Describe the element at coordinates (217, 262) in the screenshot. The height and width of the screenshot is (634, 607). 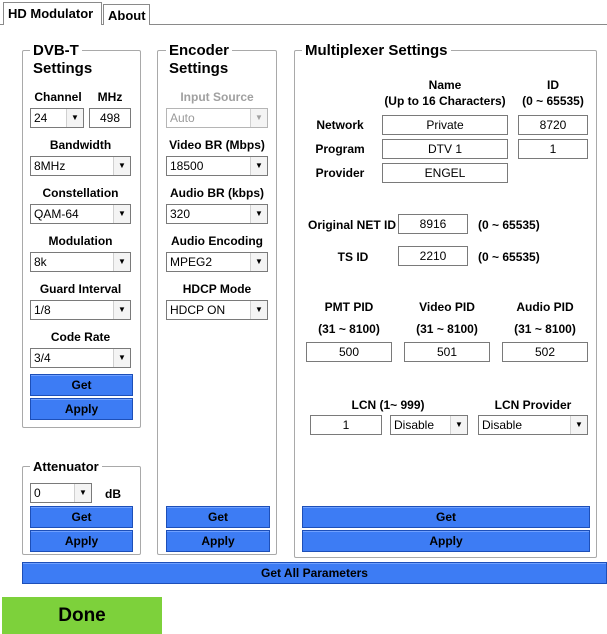
I see `audio-encoding-select: MPEG2 ▼` at that location.